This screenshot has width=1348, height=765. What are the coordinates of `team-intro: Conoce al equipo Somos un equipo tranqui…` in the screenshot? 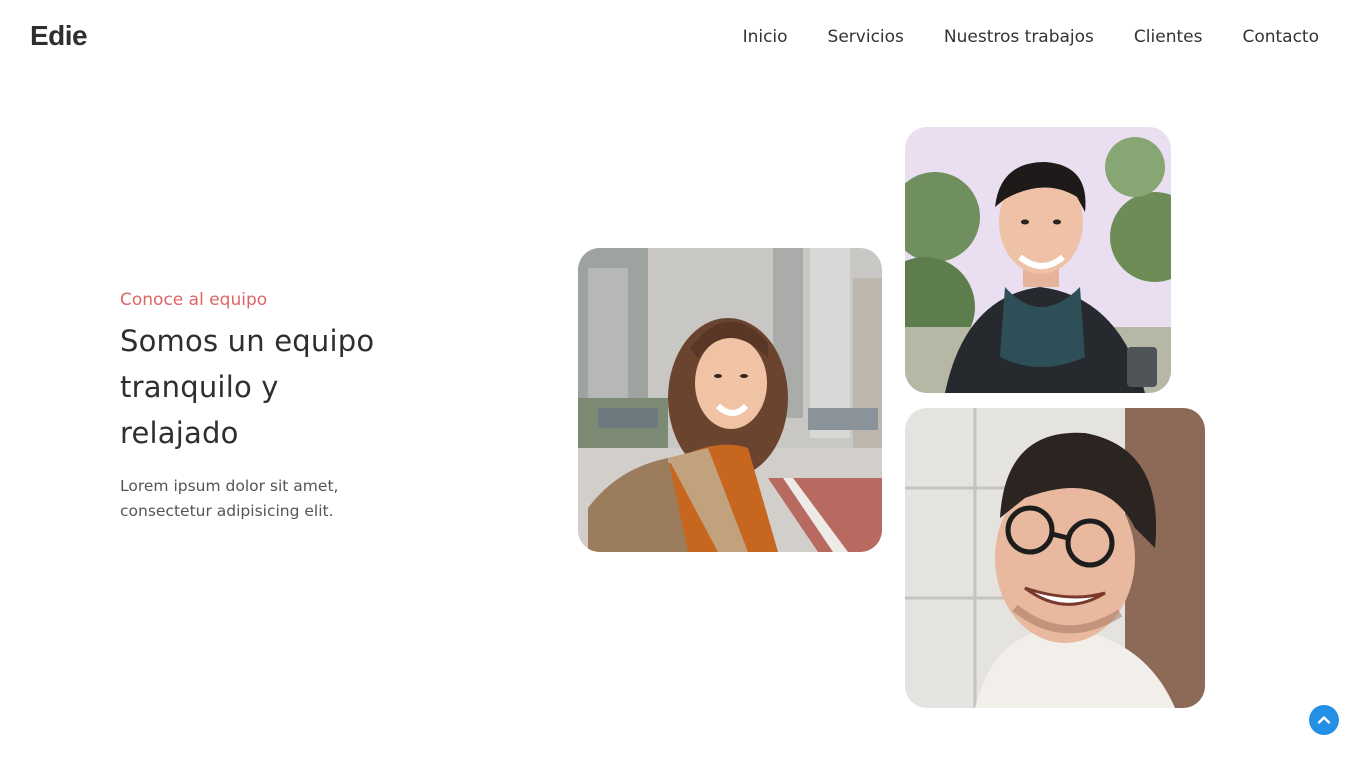 It's located at (280, 407).